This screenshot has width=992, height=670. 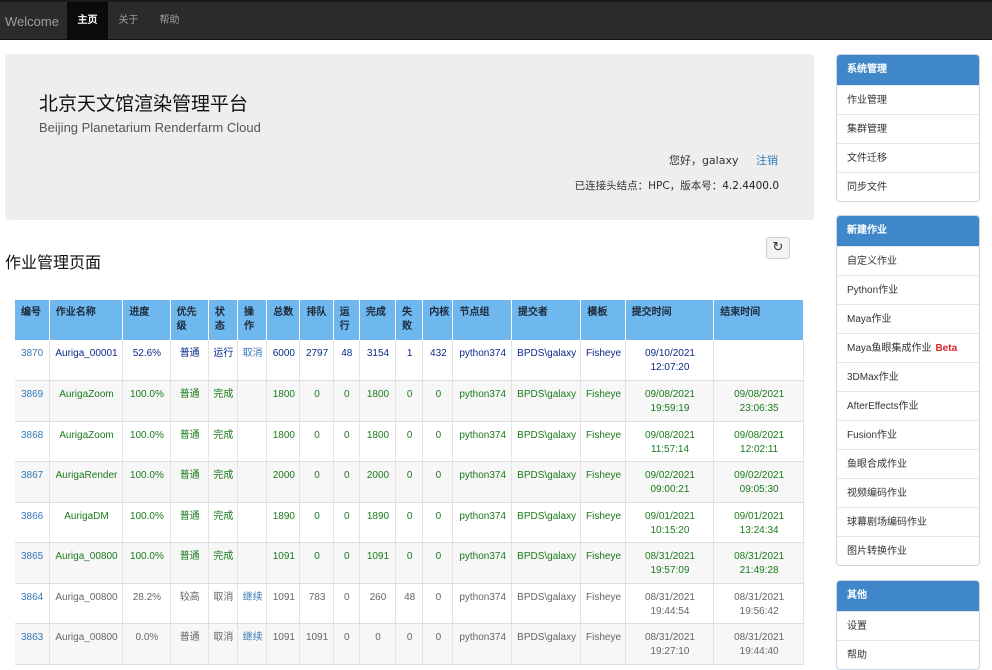 I want to click on col-failed-header: 失败, so click(x=409, y=320).